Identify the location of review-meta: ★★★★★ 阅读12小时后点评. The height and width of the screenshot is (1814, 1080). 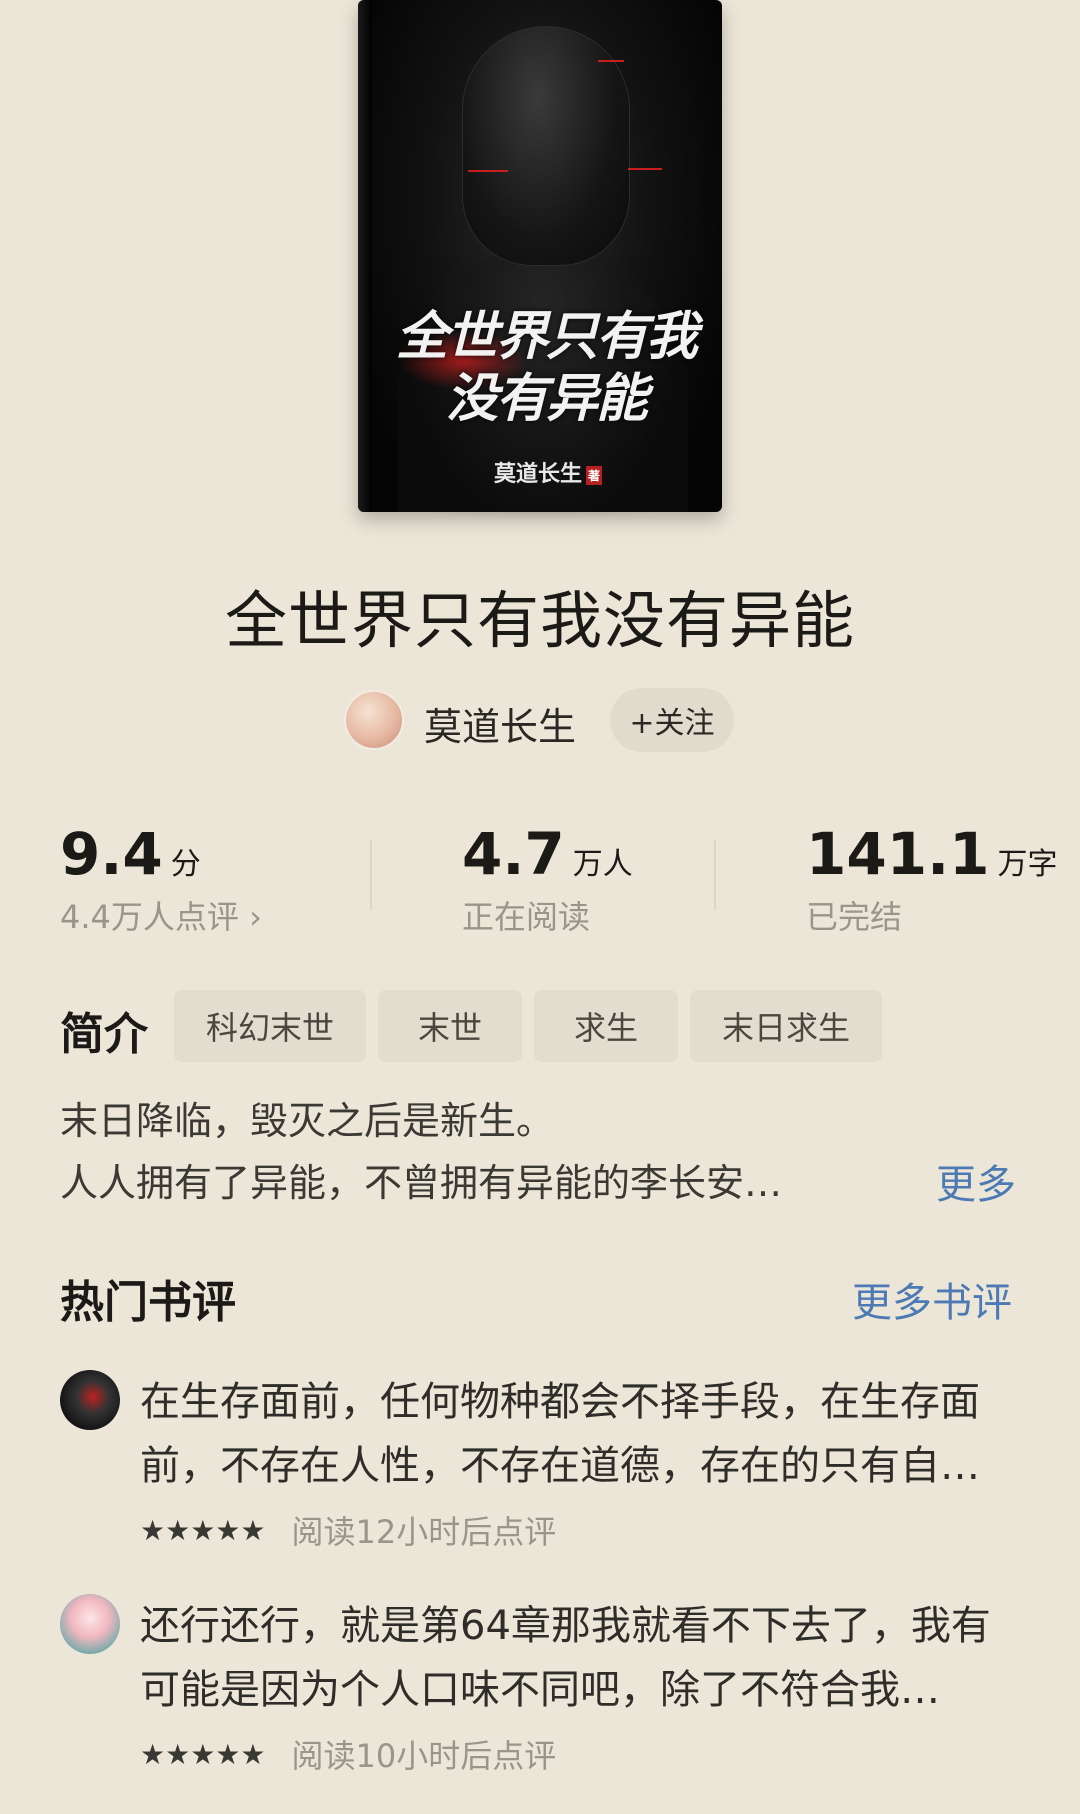
(348, 1530).